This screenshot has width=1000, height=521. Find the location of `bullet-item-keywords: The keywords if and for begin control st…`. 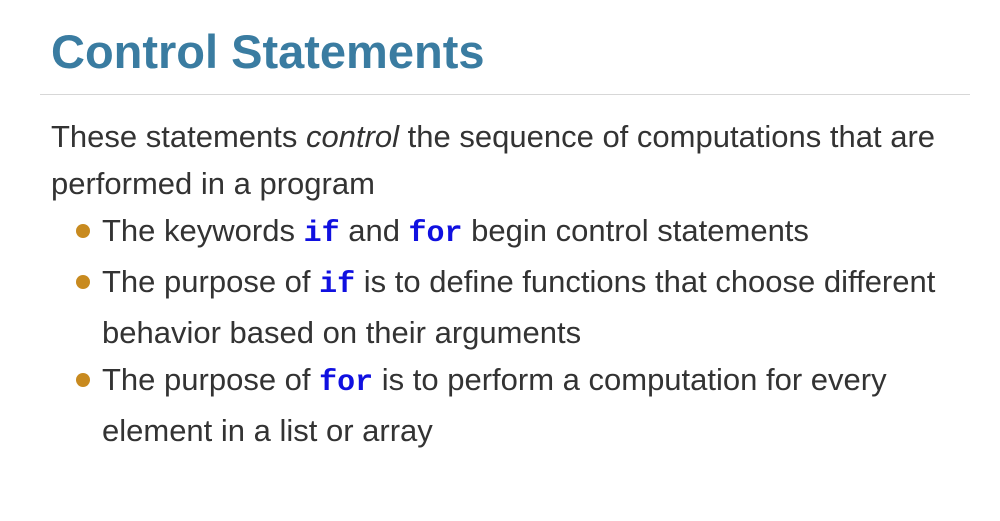

bullet-item-keywords: The keywords if and for begin control st… is located at coordinates (513, 232).